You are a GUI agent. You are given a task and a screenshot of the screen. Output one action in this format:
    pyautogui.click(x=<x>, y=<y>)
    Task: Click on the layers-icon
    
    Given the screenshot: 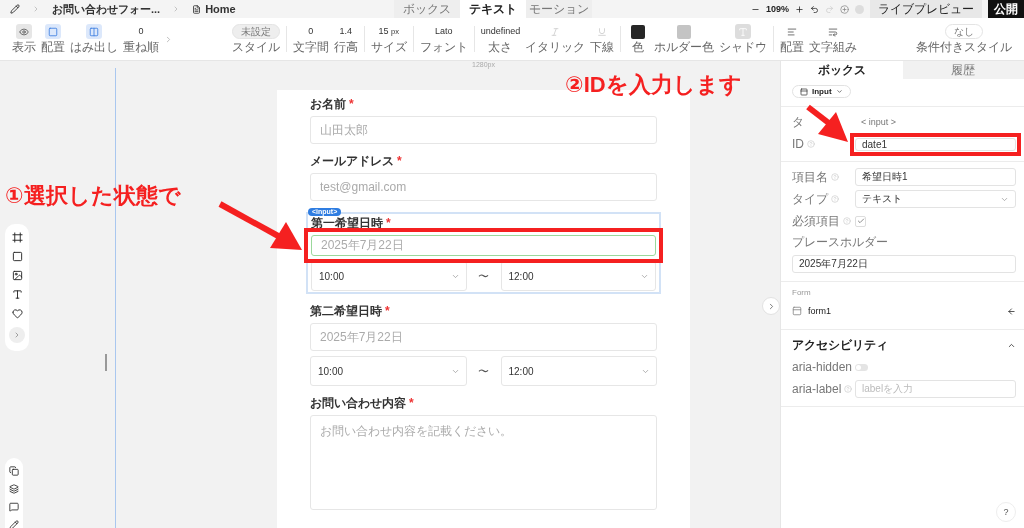 What is the action you would take?
    pyautogui.click(x=14, y=489)
    